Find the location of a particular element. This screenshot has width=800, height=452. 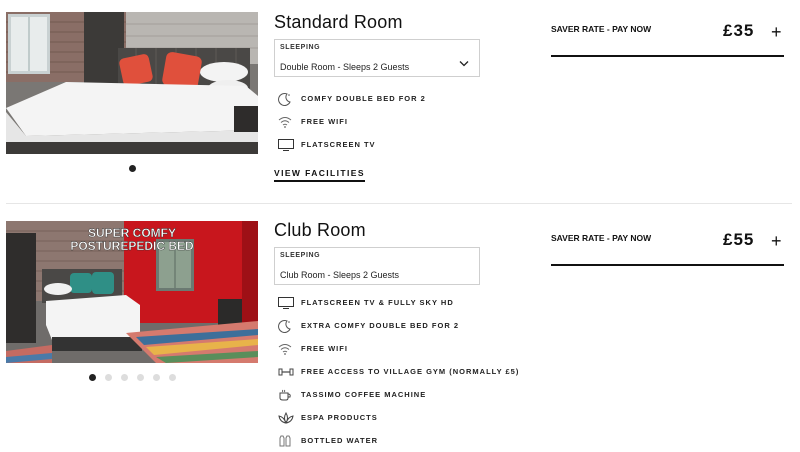

feature-text: TASSIMO COFFEE MACHINE is located at coordinates (364, 394).